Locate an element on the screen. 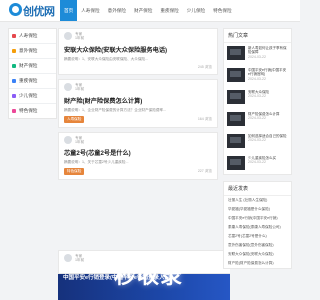 Image resolution: width=320 pixels, height=300 pixels. nav-critical: 重疾保险 is located at coordinates (169, 10).